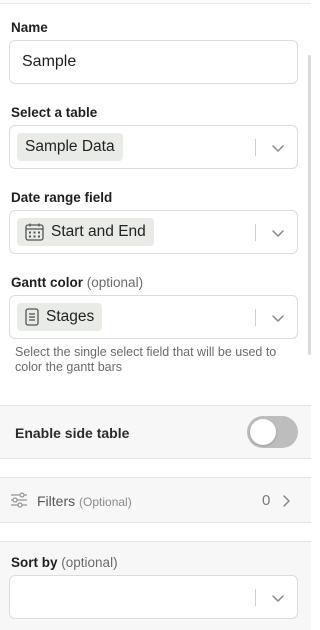  Describe the element at coordinates (32, 317) in the screenshot. I see `single-select-icon` at that location.